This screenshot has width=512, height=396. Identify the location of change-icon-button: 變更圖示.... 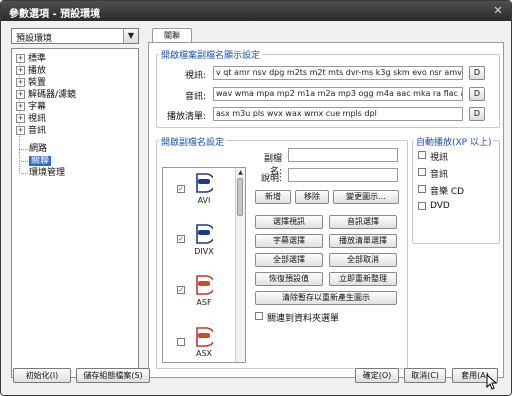
(366, 197).